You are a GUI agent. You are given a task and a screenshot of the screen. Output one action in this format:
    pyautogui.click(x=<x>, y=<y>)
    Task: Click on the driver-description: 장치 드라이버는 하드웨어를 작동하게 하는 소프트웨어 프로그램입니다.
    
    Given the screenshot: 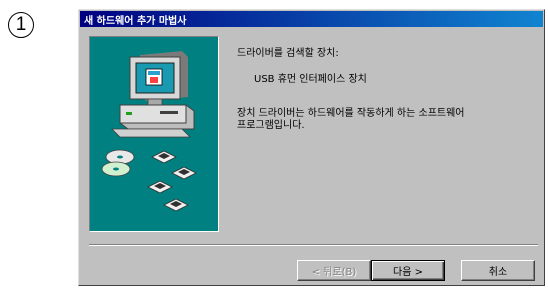 What is the action you would take?
    pyautogui.click(x=351, y=120)
    